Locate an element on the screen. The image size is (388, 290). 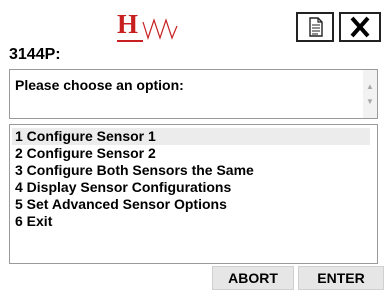
menu-item-configure-sensor-1: 1 Configure Sensor 1 is located at coordinates (191, 136).